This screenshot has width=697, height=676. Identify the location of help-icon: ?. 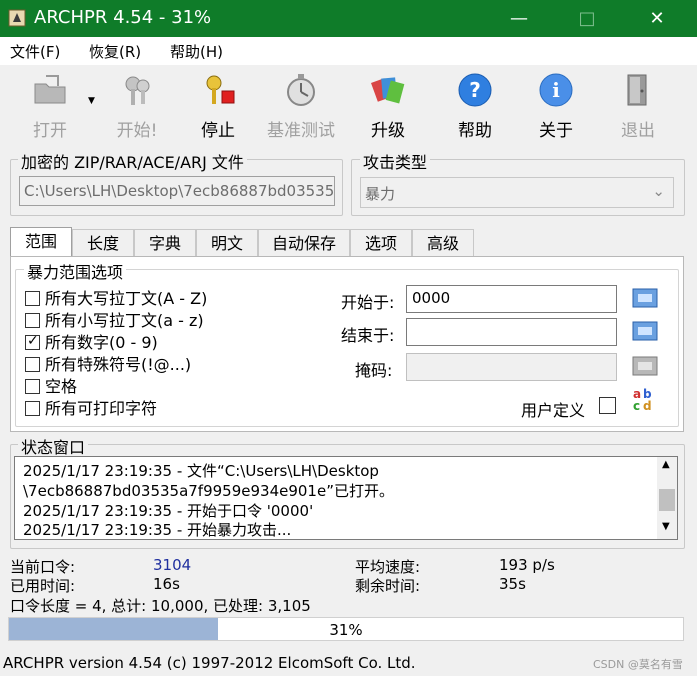
(475, 90).